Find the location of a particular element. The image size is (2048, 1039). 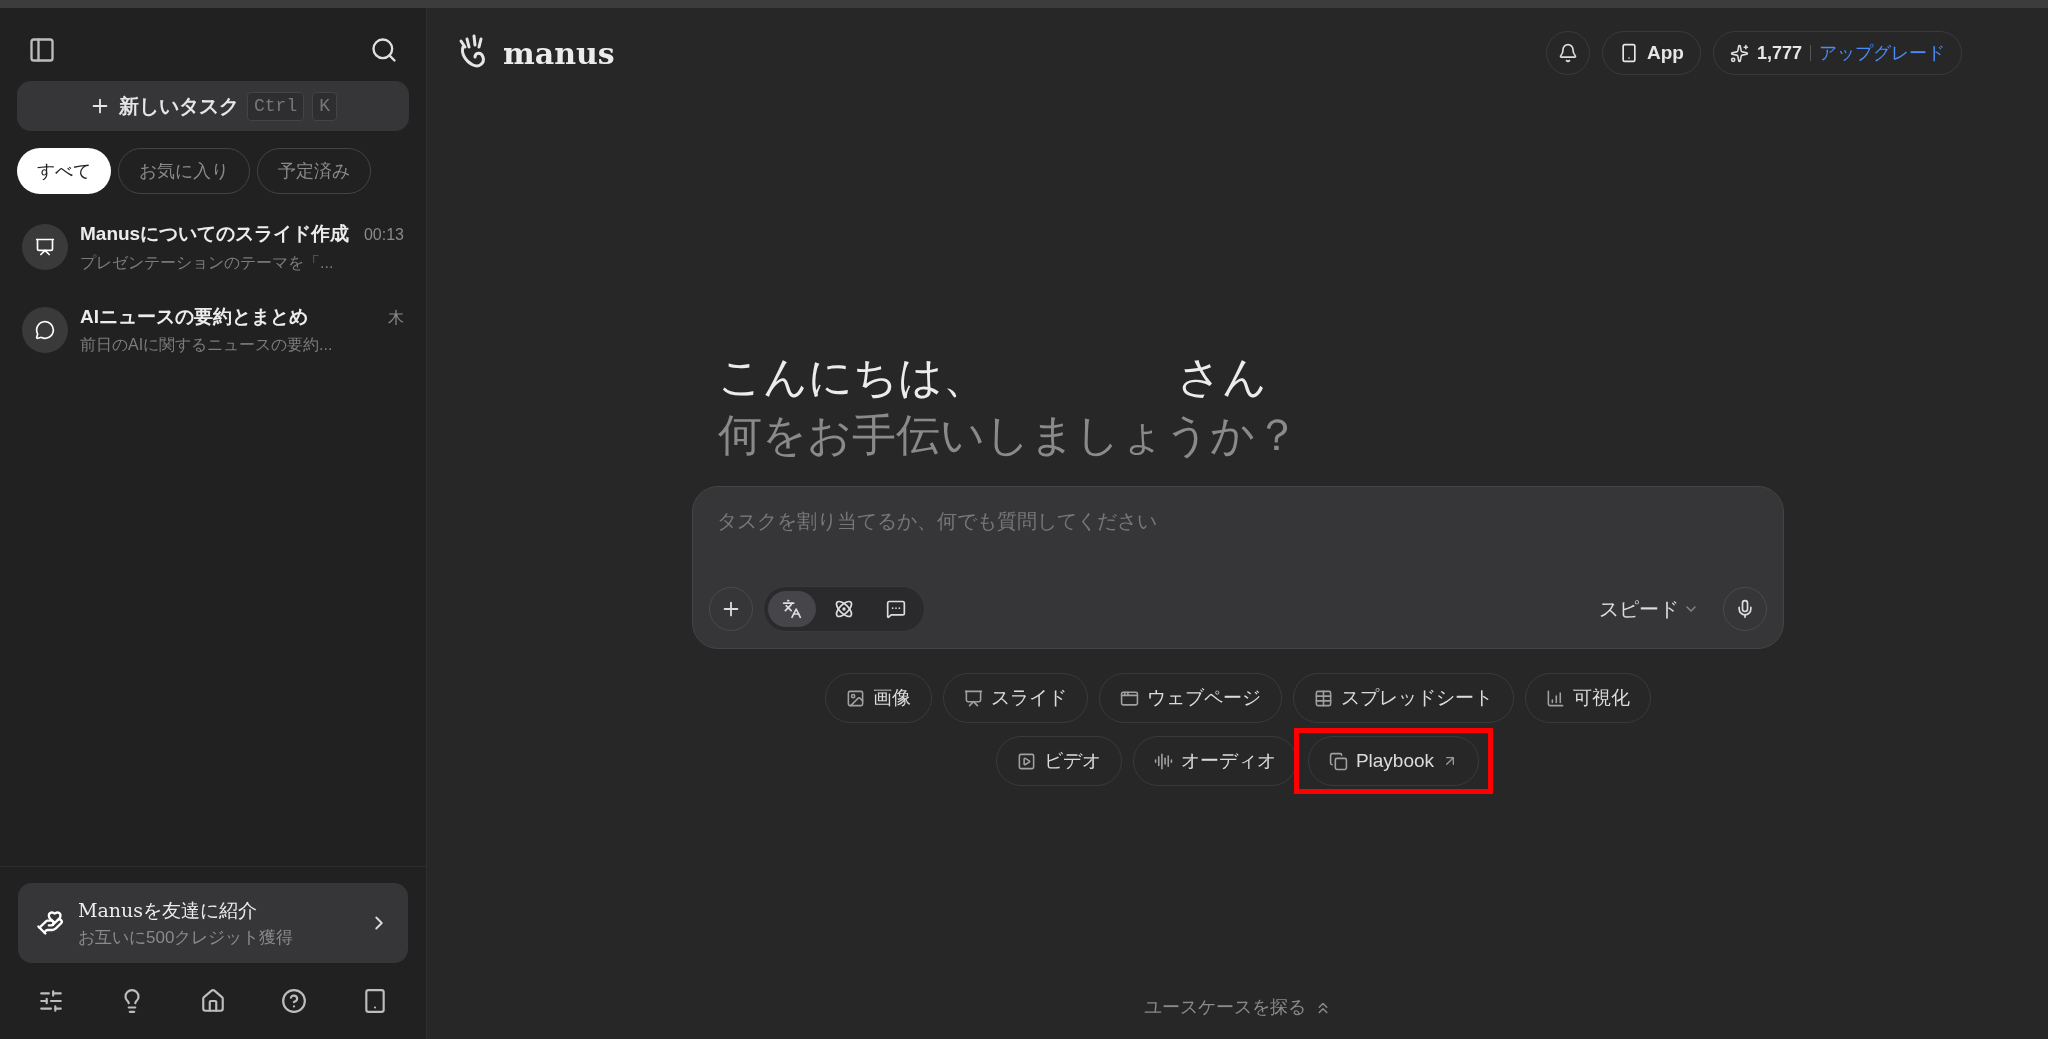

sparkle-icon is located at coordinates (1739, 53).